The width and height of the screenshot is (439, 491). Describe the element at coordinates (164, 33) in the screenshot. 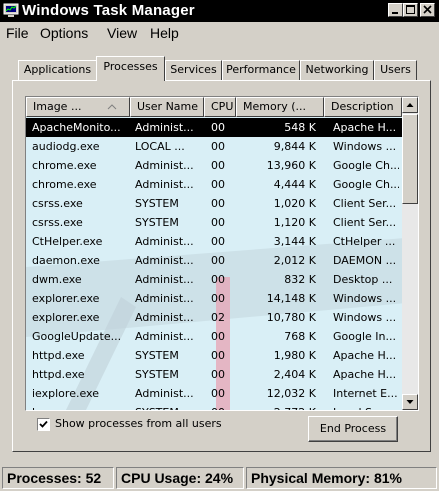

I see `menu-help: Help` at that location.